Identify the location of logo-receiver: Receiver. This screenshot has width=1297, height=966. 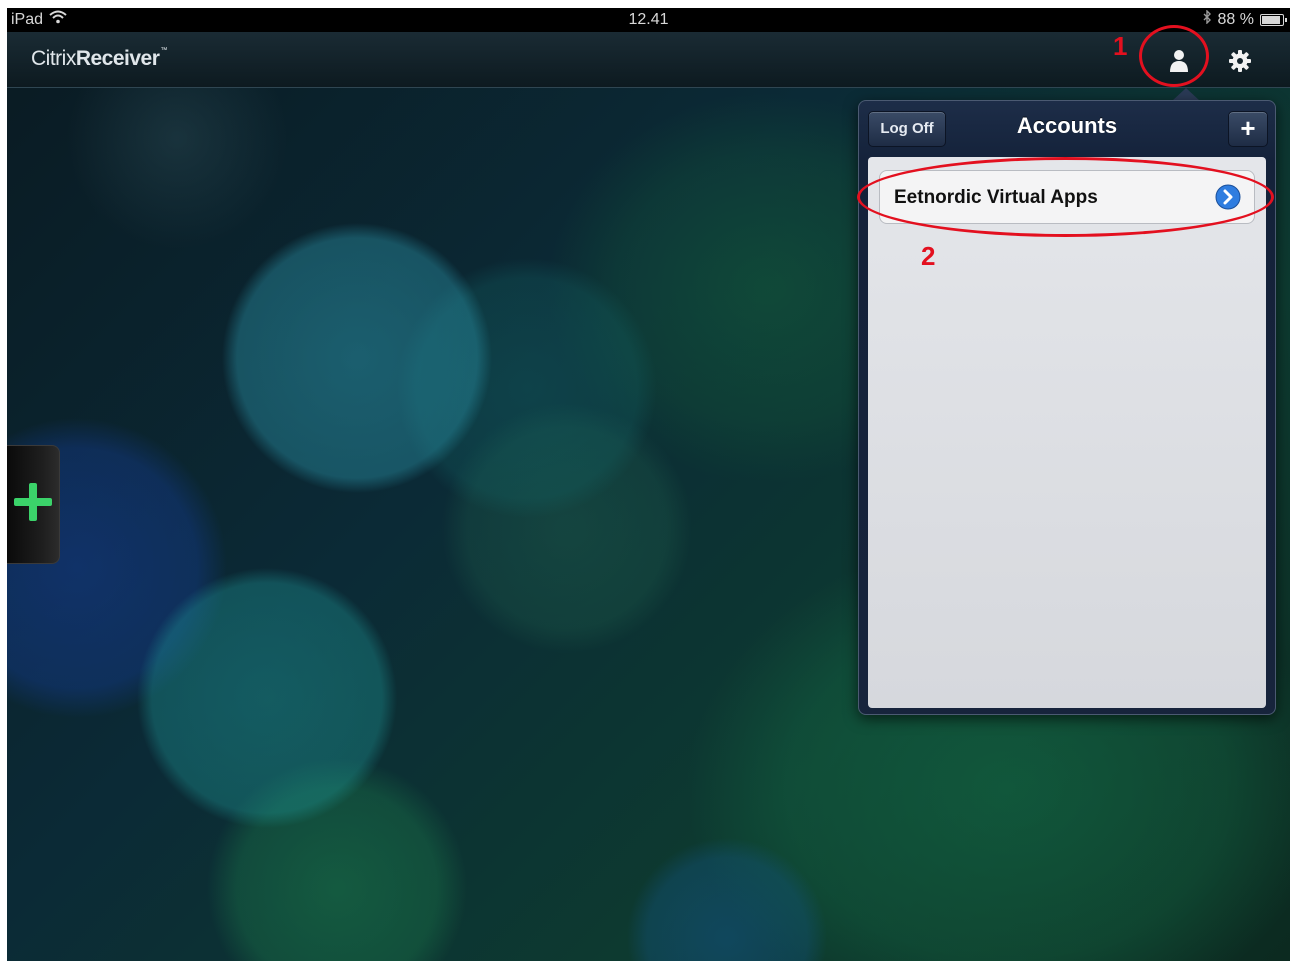
(117, 58).